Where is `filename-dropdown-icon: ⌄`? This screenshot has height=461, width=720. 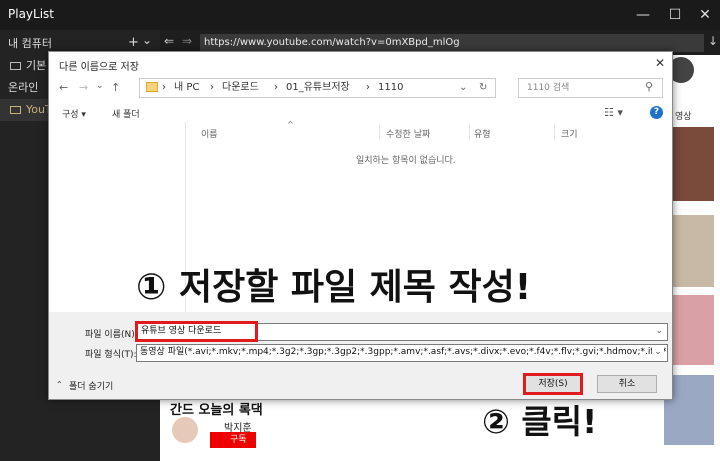
filename-dropdown-icon: ⌄ is located at coordinates (659, 331).